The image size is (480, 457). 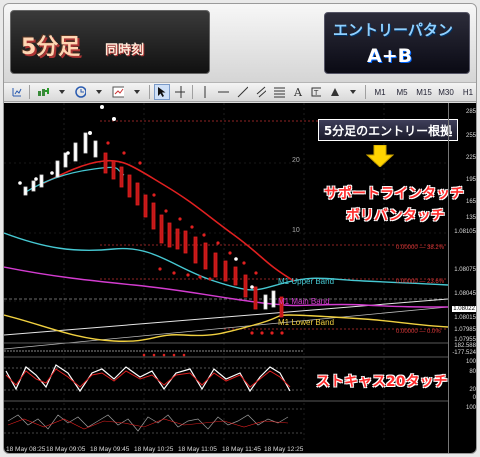 What do you see at coordinates (284, 449) in the screenshot?
I see `time-tick: 18 May 12:25` at bounding box center [284, 449].